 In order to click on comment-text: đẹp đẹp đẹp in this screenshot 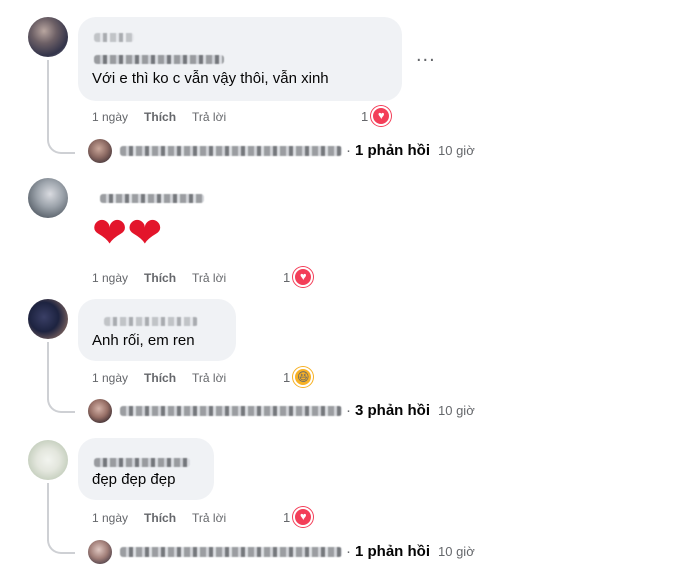, I will do `click(134, 479)`.